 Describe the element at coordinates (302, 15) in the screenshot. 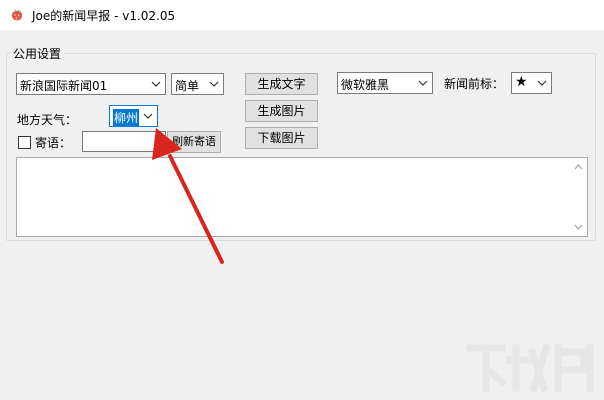

I see `title-bar: Joe的新闻早报 - v1.02.05` at that location.